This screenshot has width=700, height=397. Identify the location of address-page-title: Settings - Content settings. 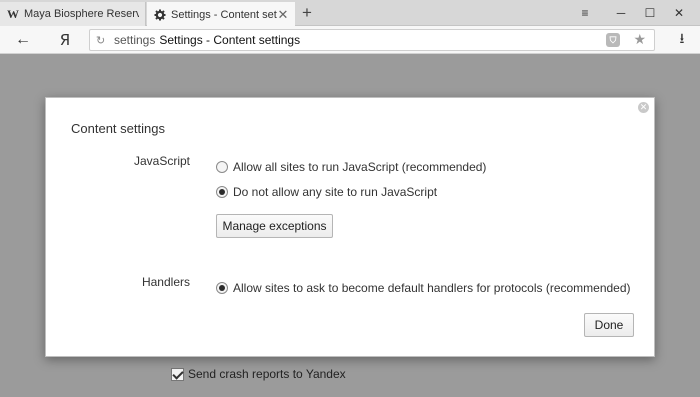
(230, 40).